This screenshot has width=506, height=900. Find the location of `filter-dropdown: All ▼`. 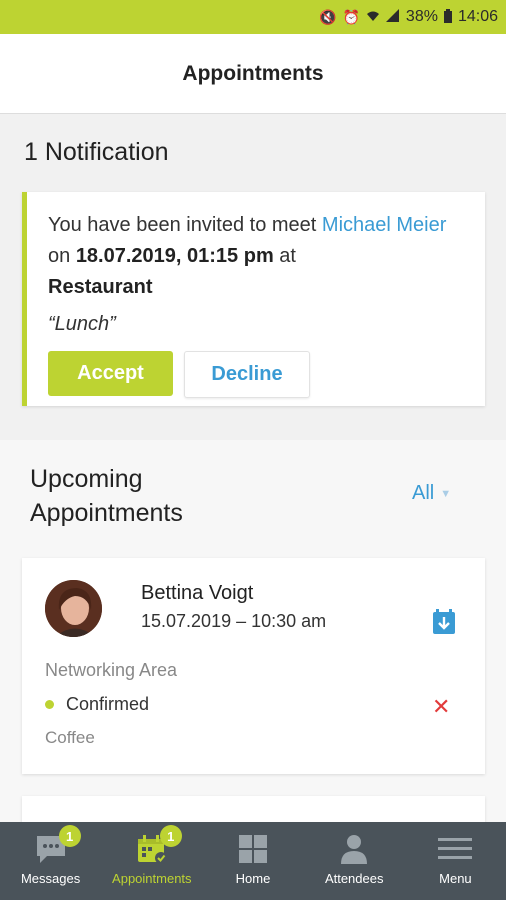

filter-dropdown: All ▼ is located at coordinates (431, 493).